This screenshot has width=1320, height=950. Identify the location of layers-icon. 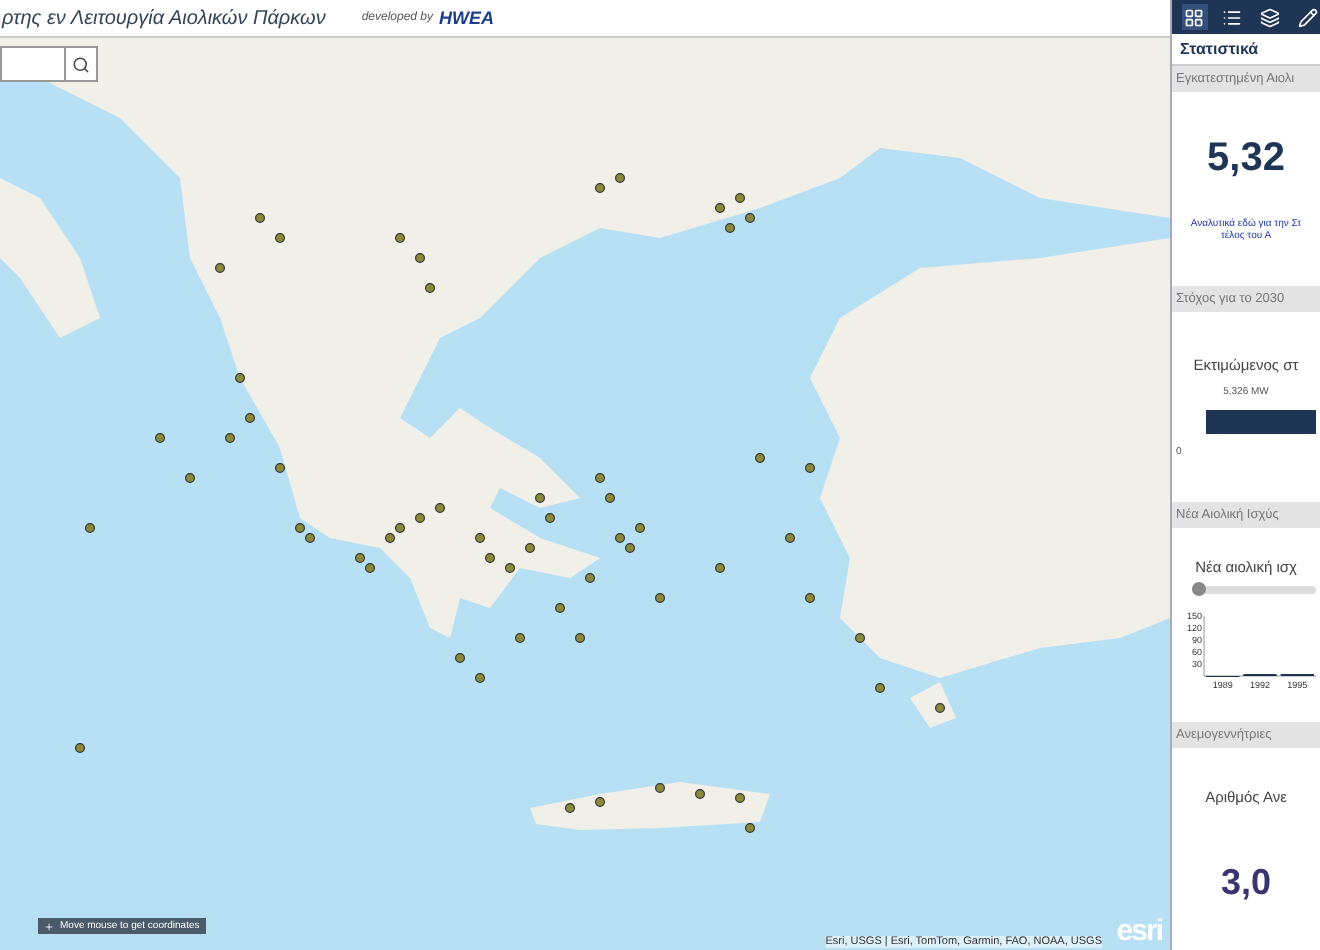
(1269, 17).